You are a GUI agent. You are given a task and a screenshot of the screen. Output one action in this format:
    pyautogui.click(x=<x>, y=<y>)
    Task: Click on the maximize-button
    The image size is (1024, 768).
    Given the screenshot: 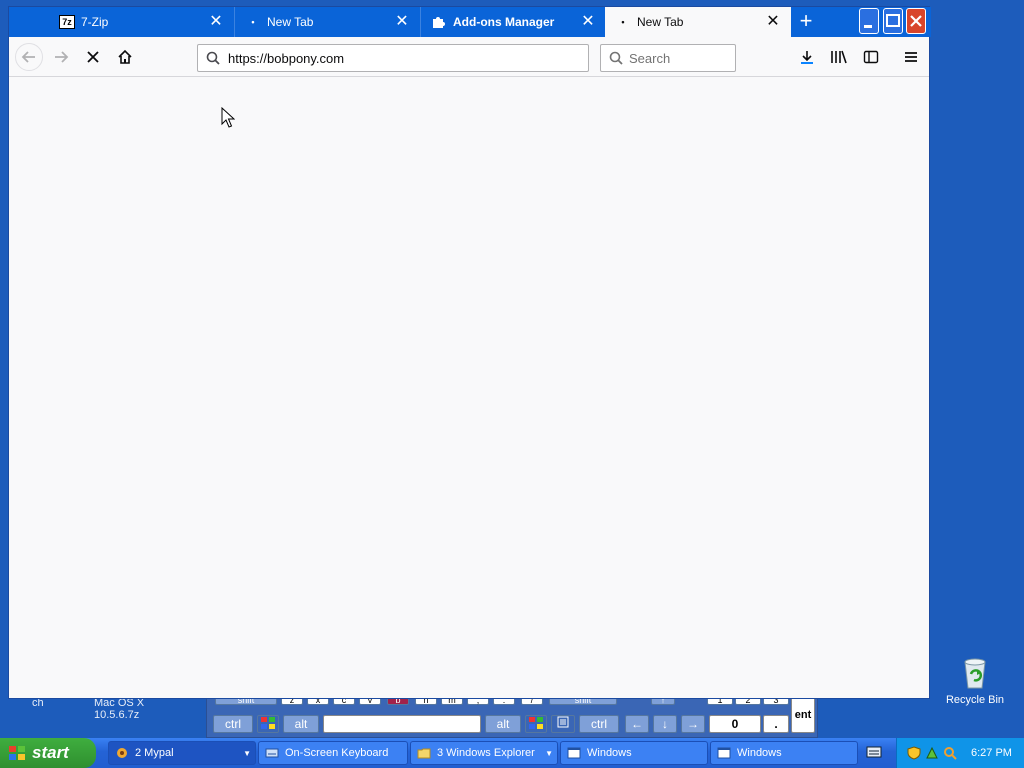 What is the action you would take?
    pyautogui.click(x=893, y=21)
    